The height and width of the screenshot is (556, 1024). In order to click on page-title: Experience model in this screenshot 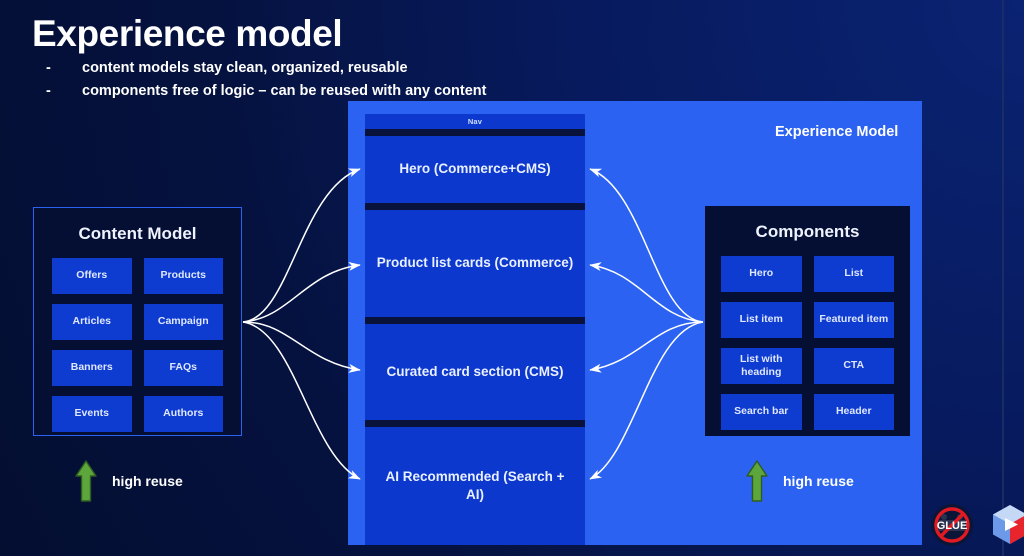, I will do `click(187, 33)`.